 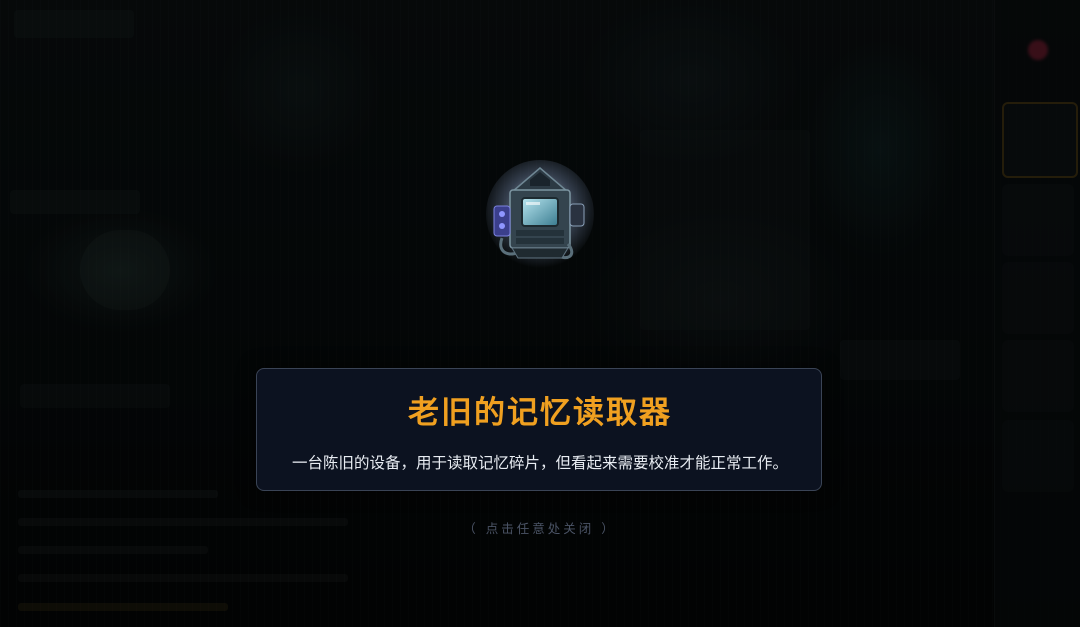 I want to click on item-description: 一台陈旧的设备，用于读取记忆碎片，但看起来需要校准才能正常工作。, so click(x=539, y=463).